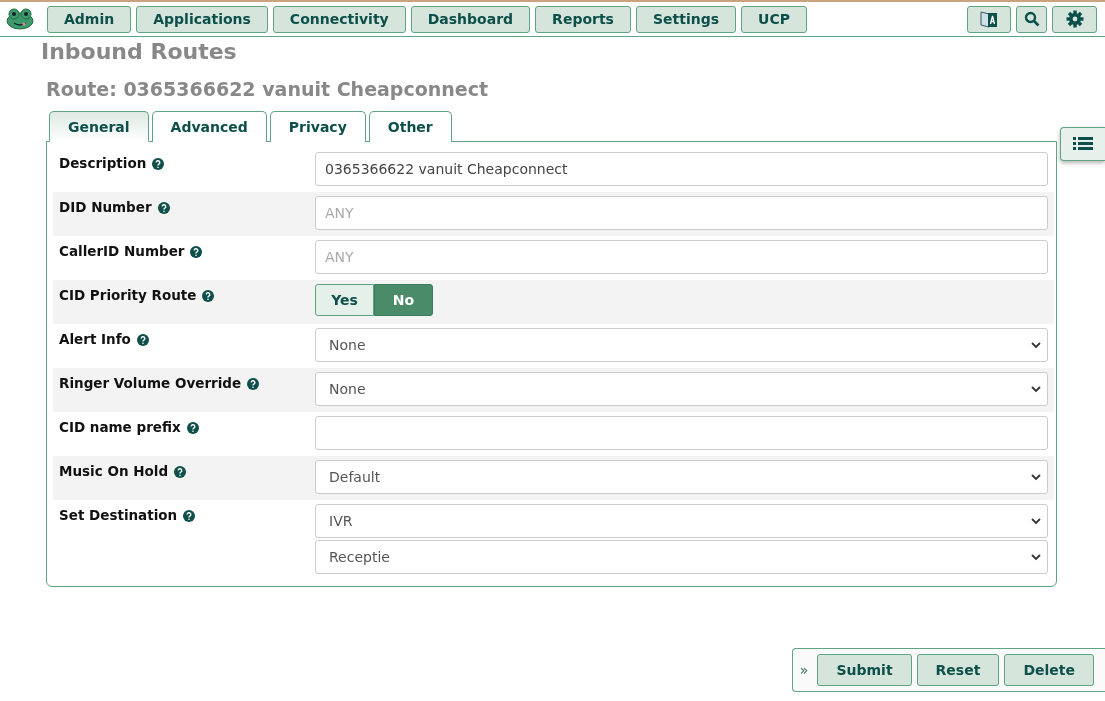 The width and height of the screenshot is (1105, 701). I want to click on nav-menu-button: Connectivity, so click(339, 19).